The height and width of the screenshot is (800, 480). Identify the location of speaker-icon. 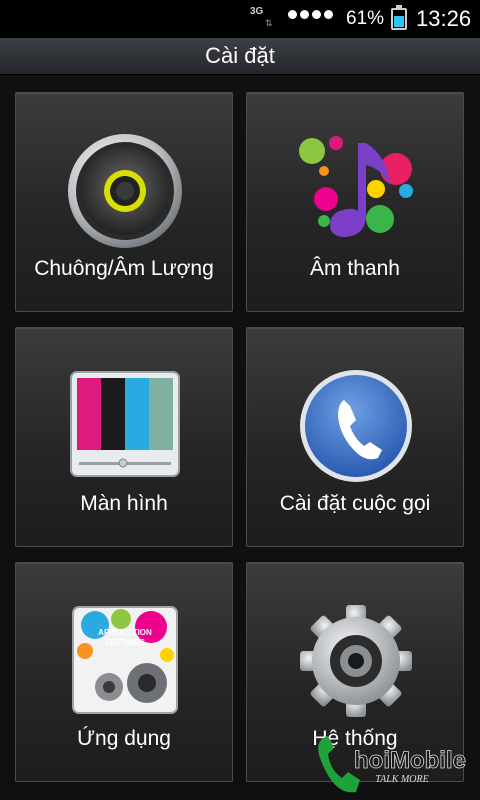
(125, 191).